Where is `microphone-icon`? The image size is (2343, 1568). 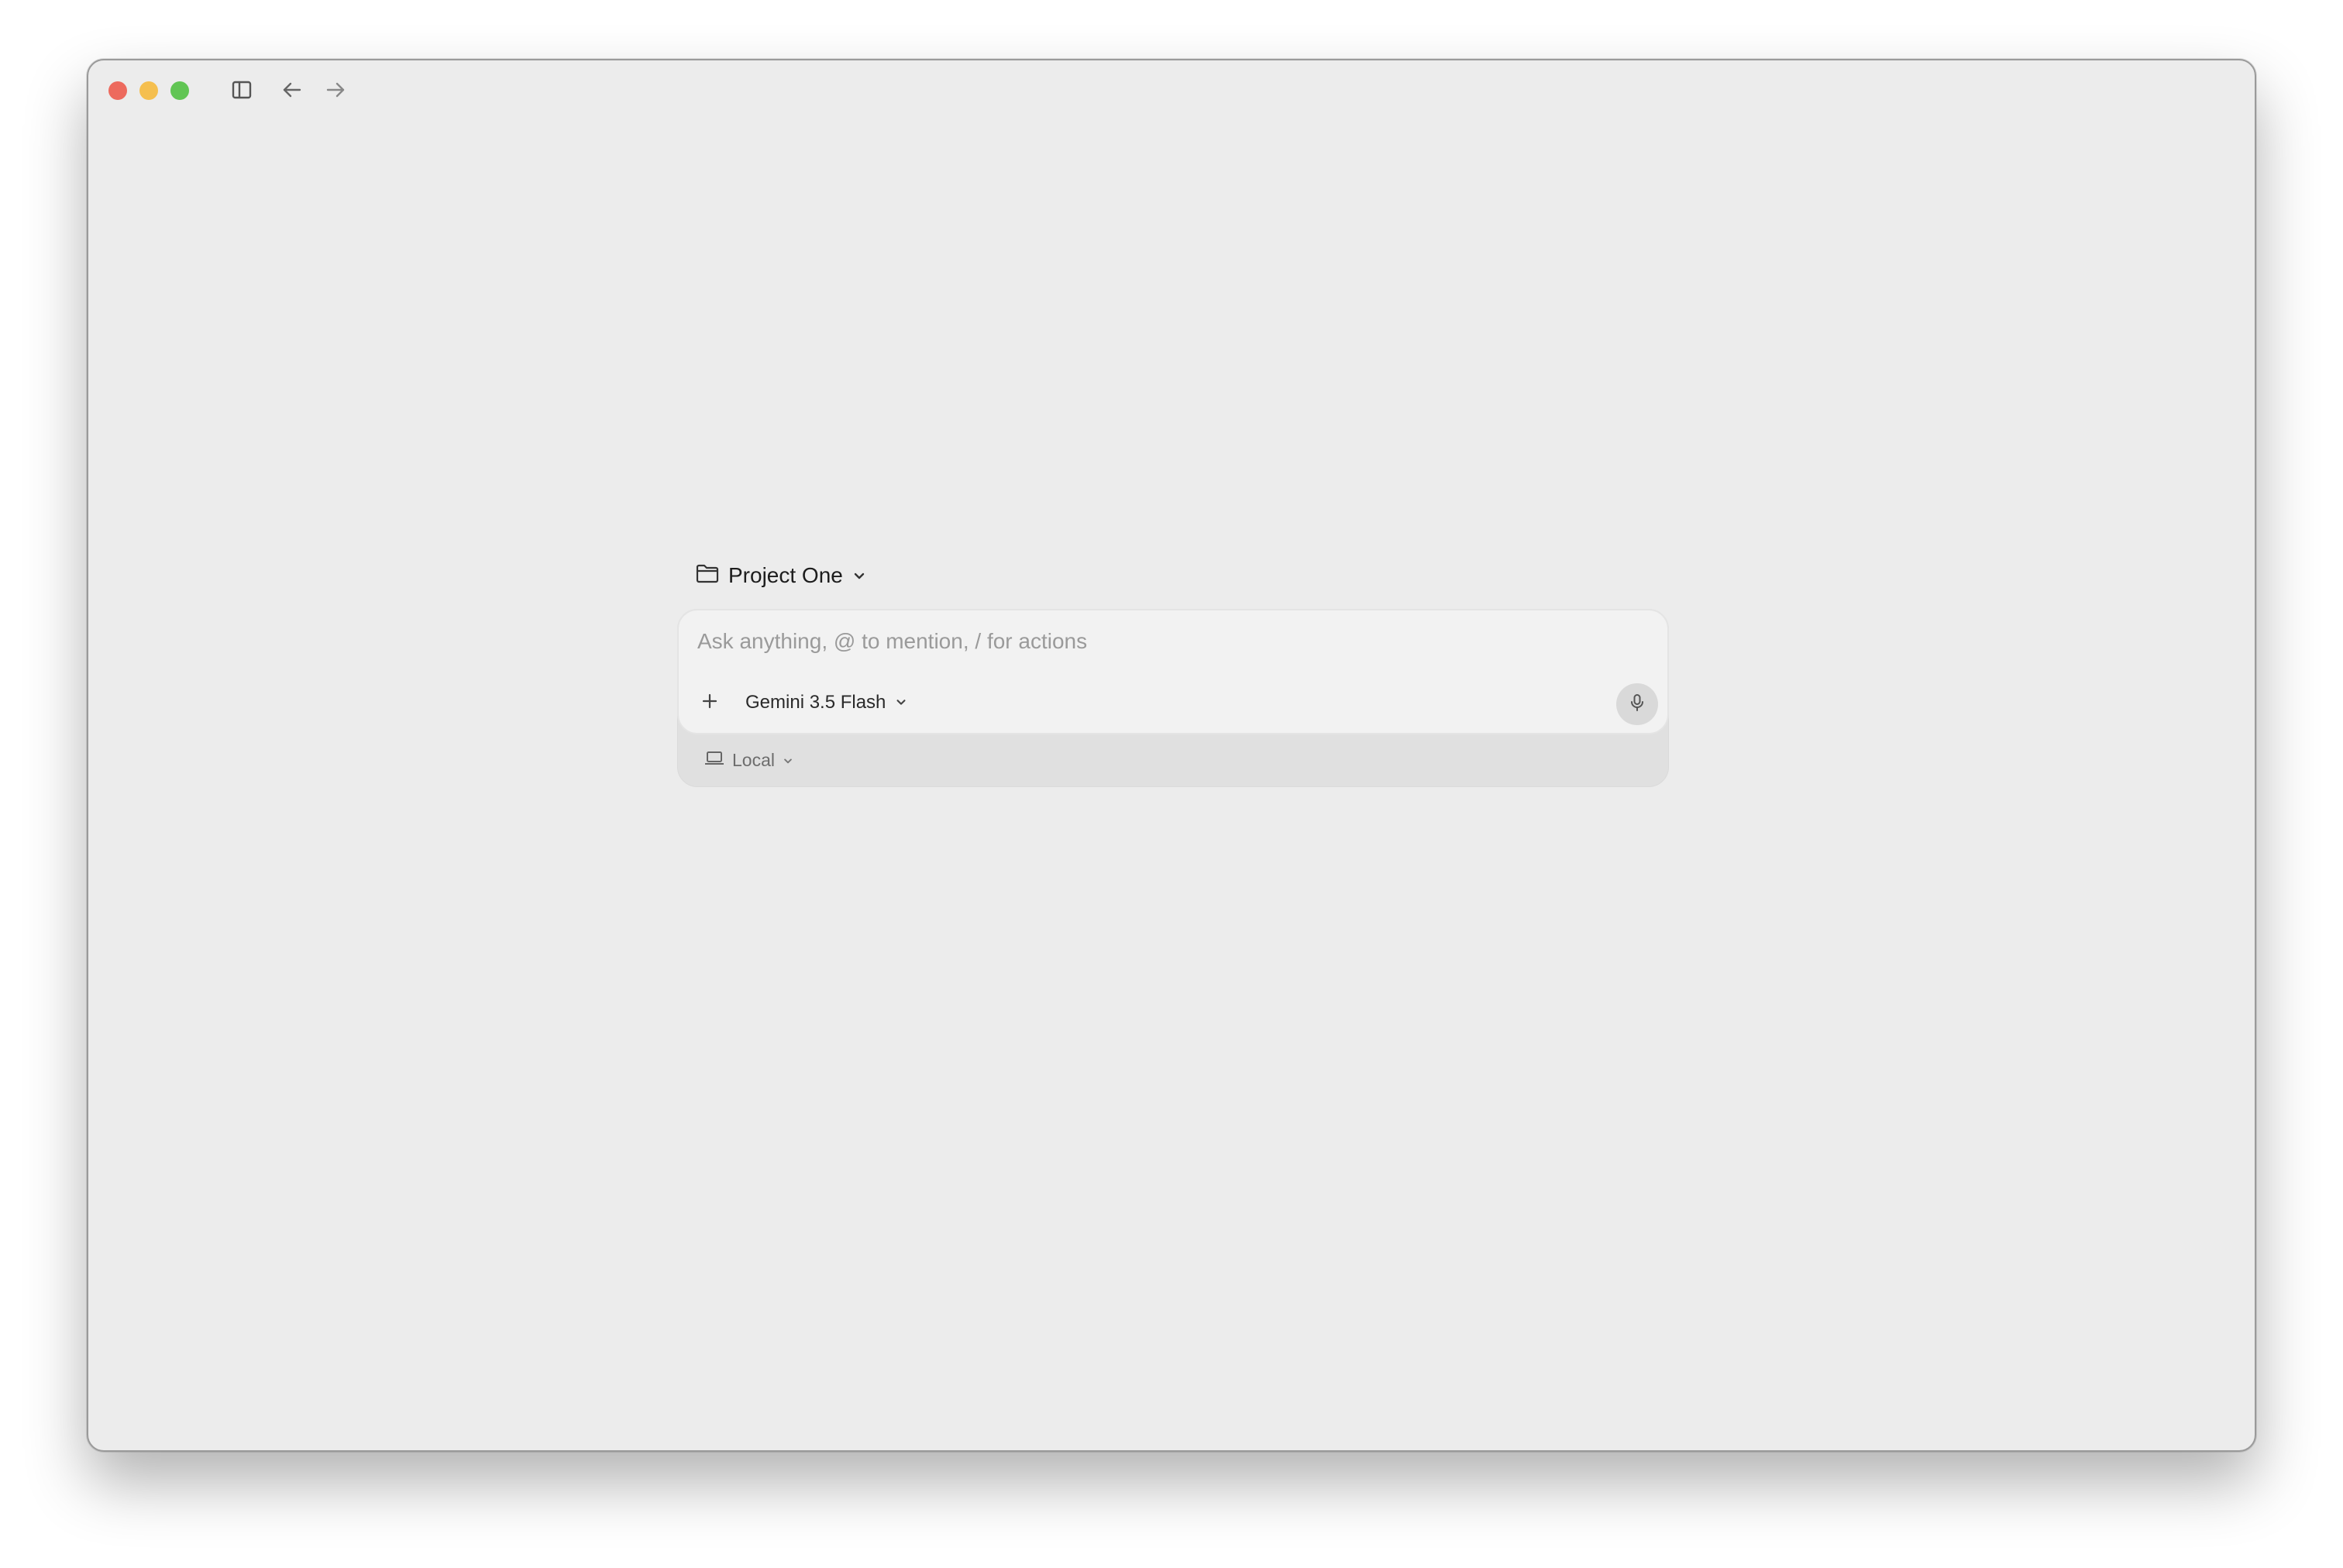
microphone-icon is located at coordinates (1637, 705).